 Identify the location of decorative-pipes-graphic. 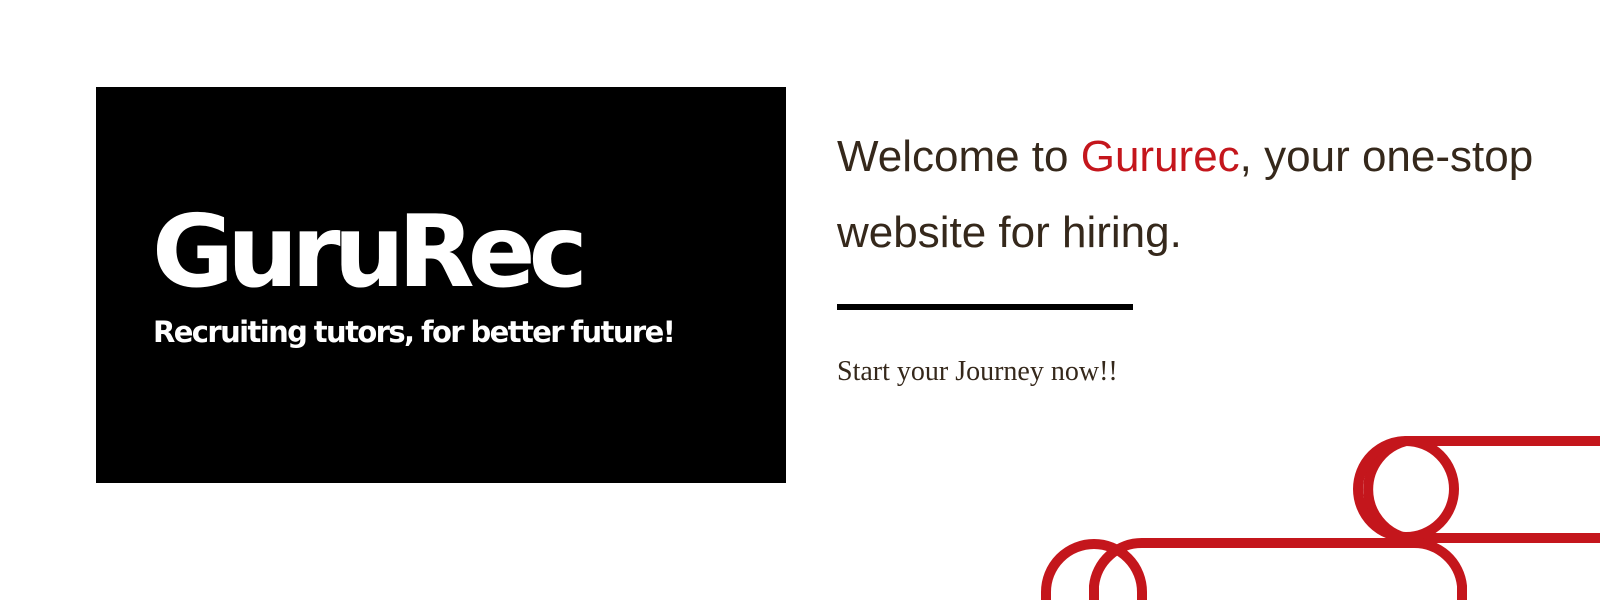
(1320, 518).